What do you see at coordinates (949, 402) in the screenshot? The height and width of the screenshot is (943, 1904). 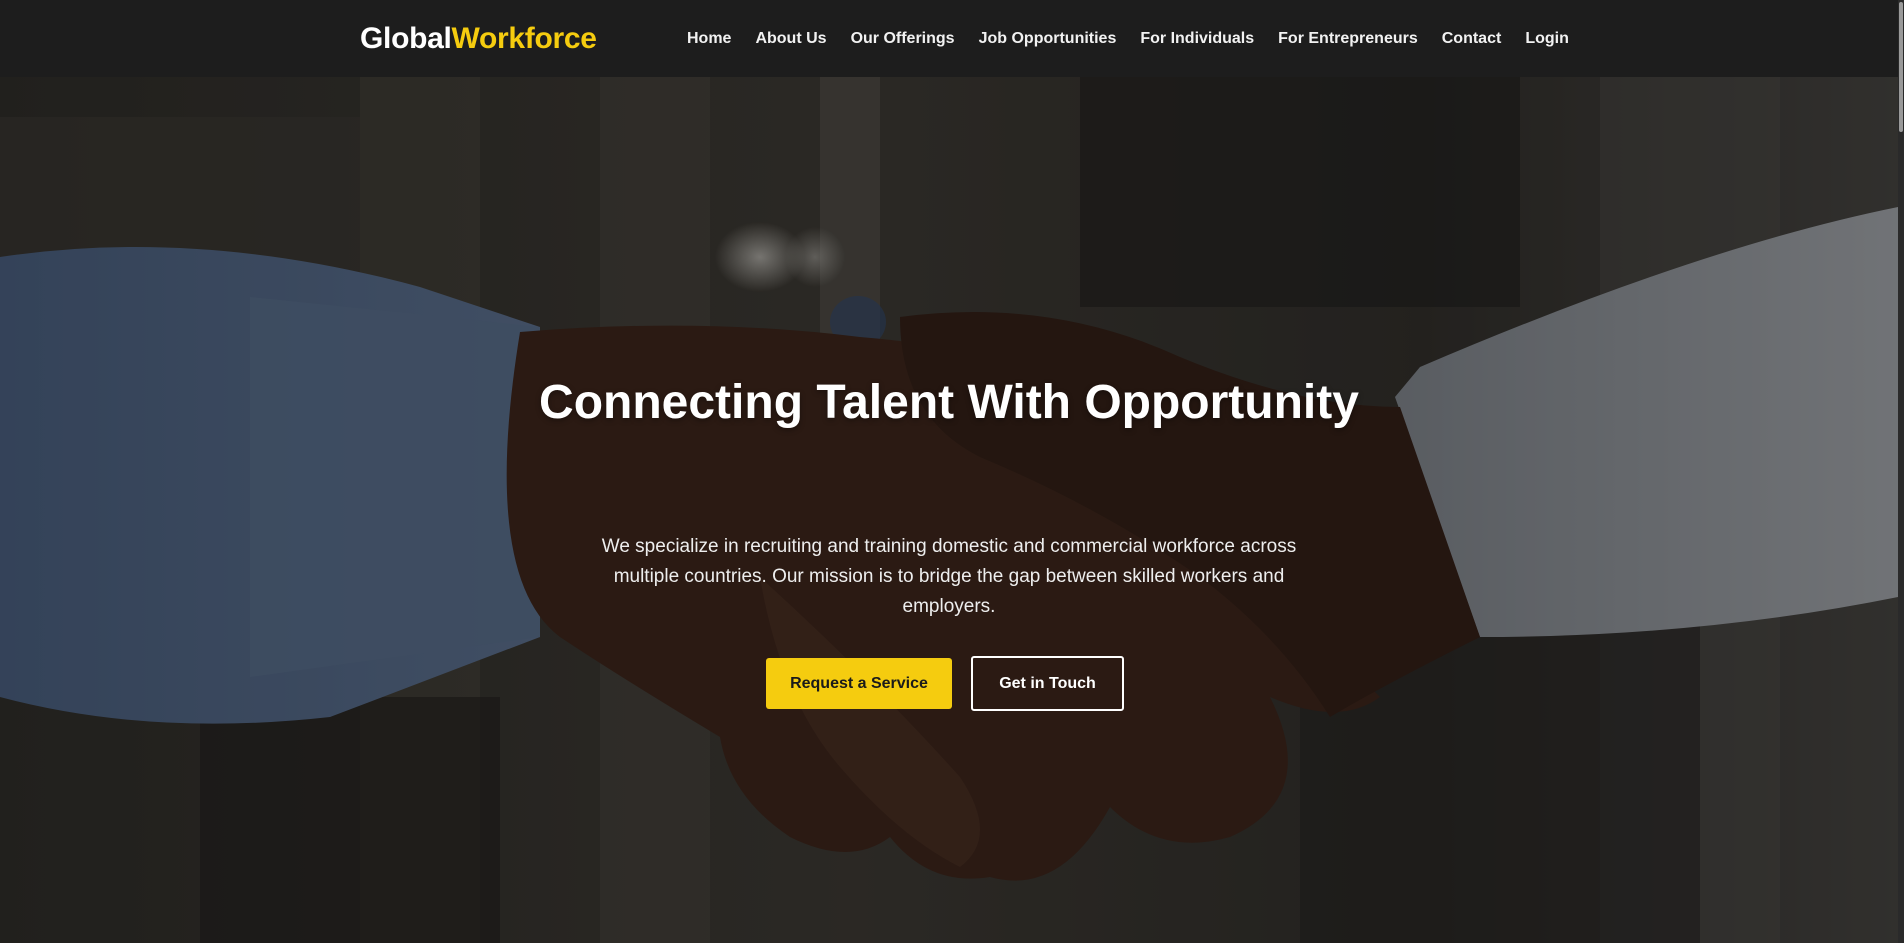 I see `hero-title: Connecting Talent With Opportunity` at bounding box center [949, 402].